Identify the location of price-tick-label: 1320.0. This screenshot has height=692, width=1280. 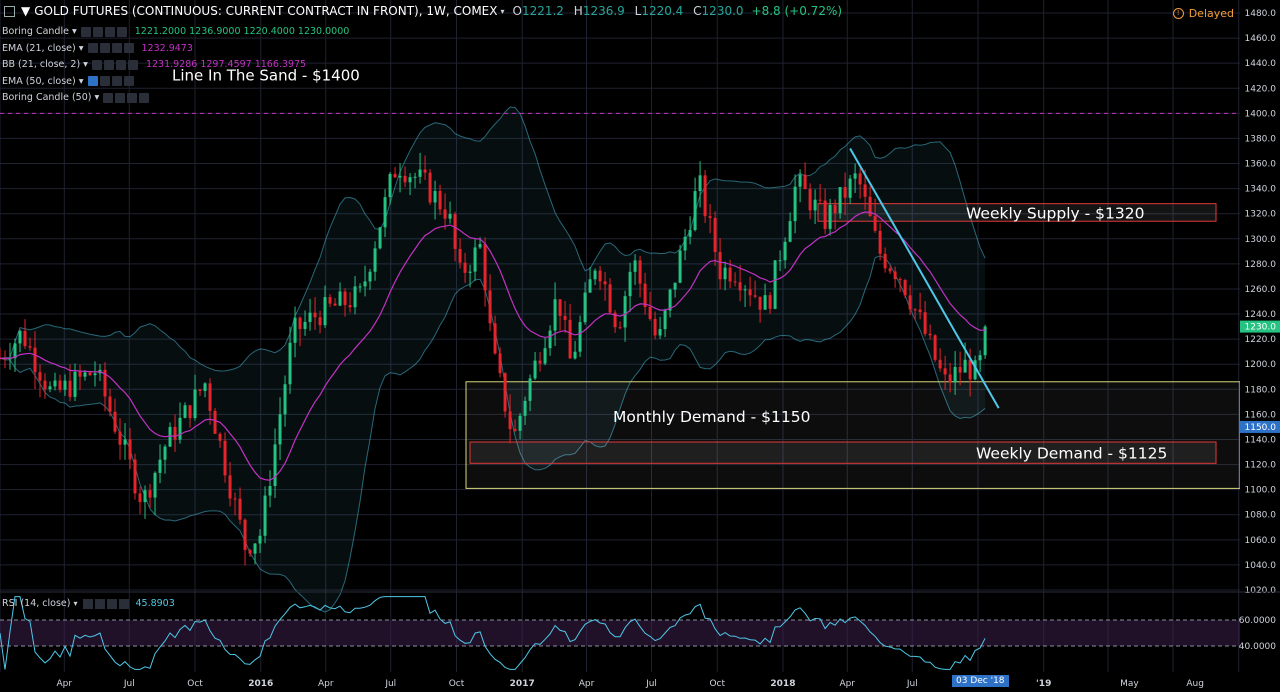
(1261, 215).